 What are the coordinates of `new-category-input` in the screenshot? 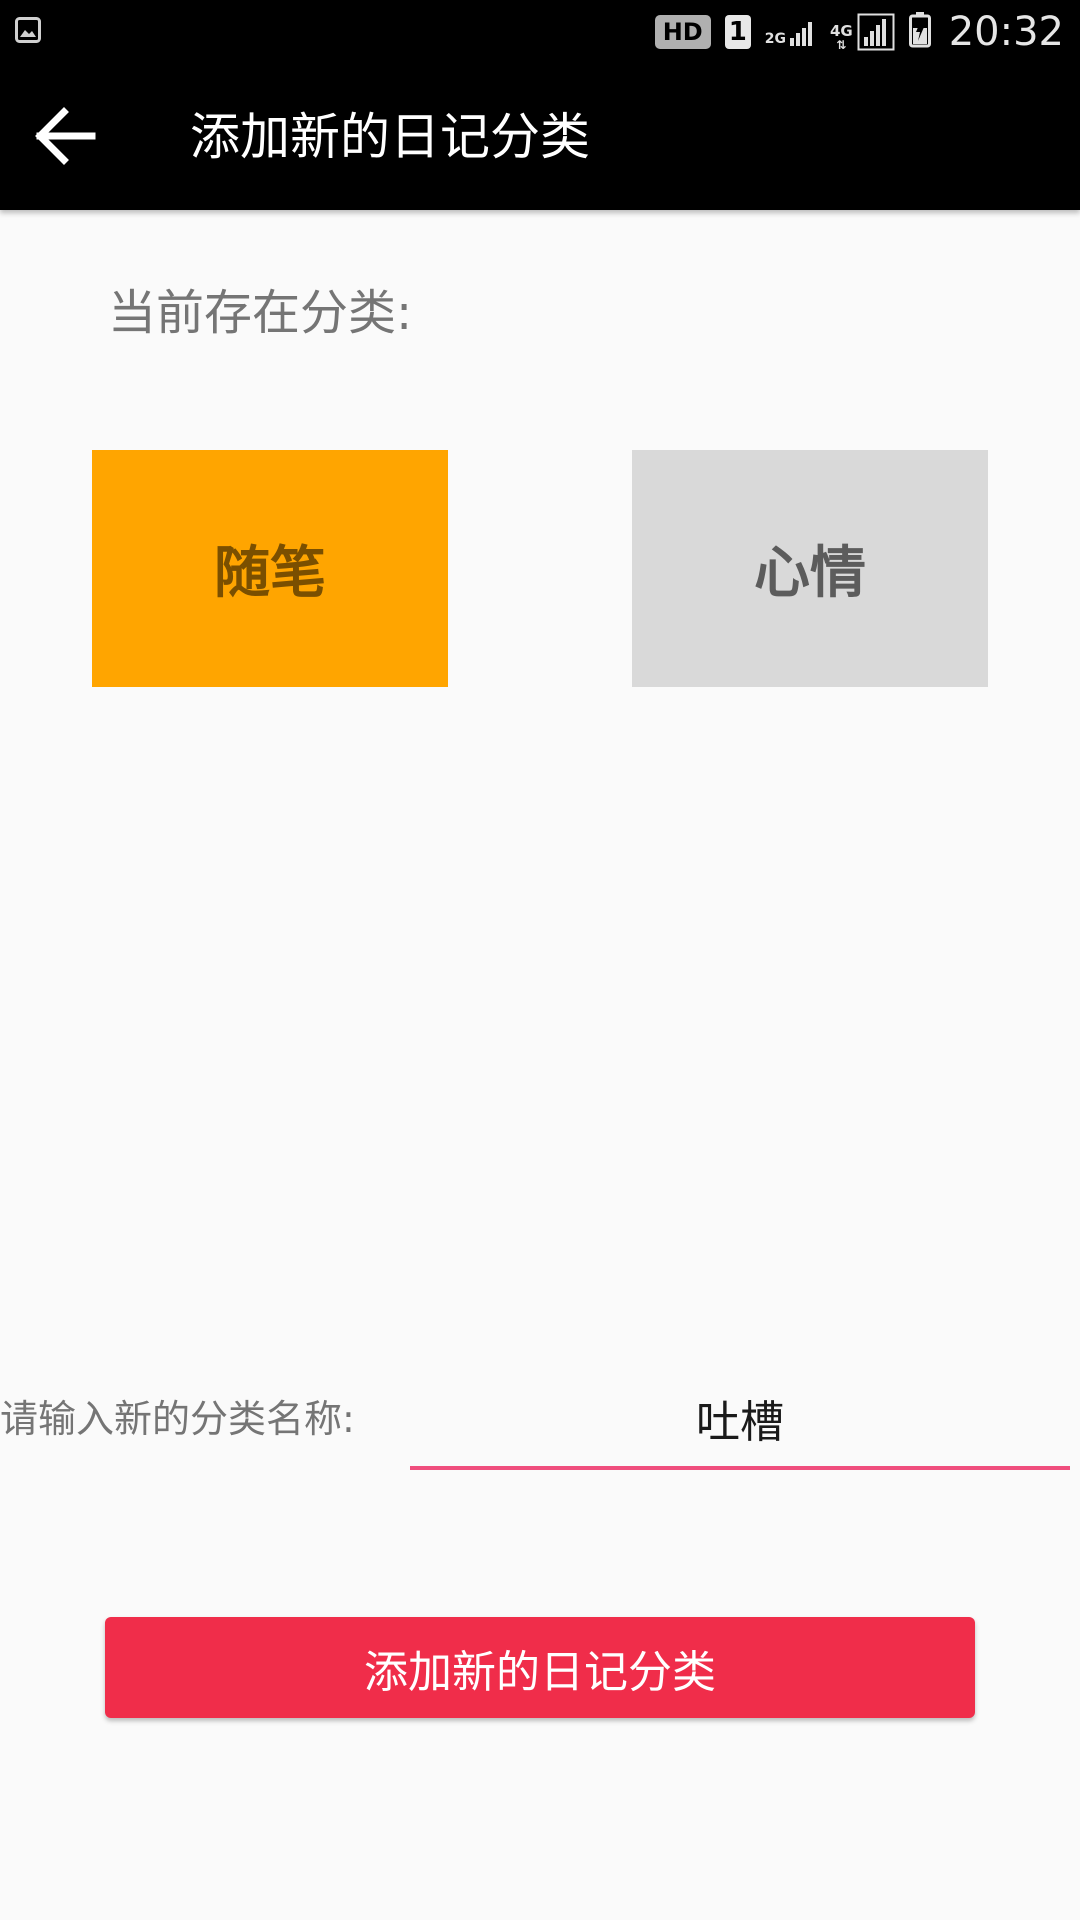 It's located at (740, 1420).